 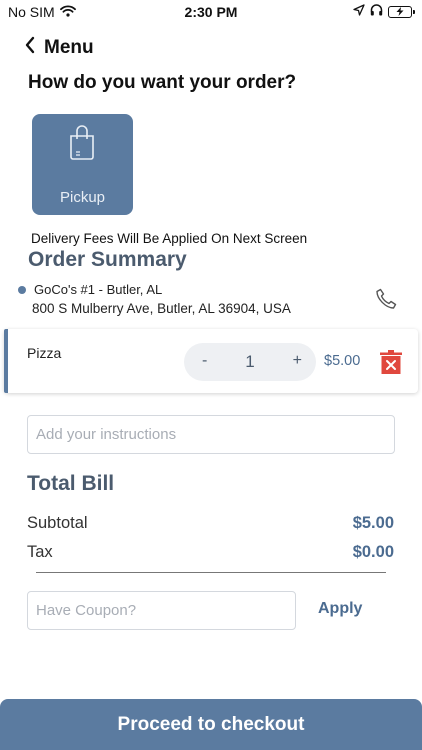 I want to click on headphones-icon, so click(x=376, y=12).